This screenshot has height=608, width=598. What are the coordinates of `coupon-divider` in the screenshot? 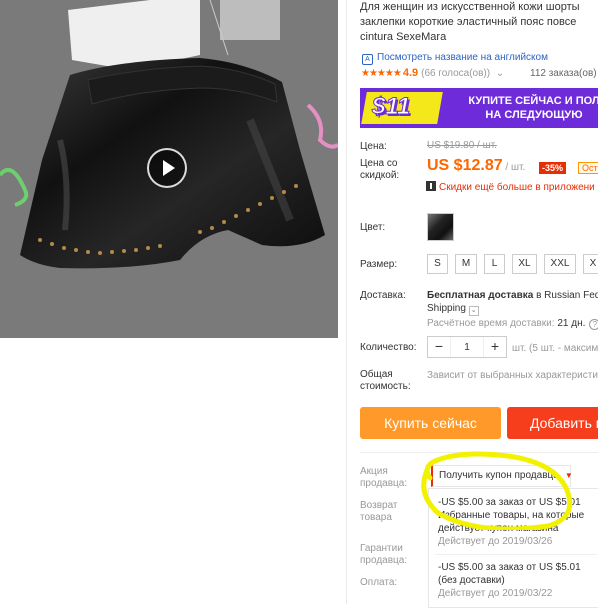 It's located at (516, 554).